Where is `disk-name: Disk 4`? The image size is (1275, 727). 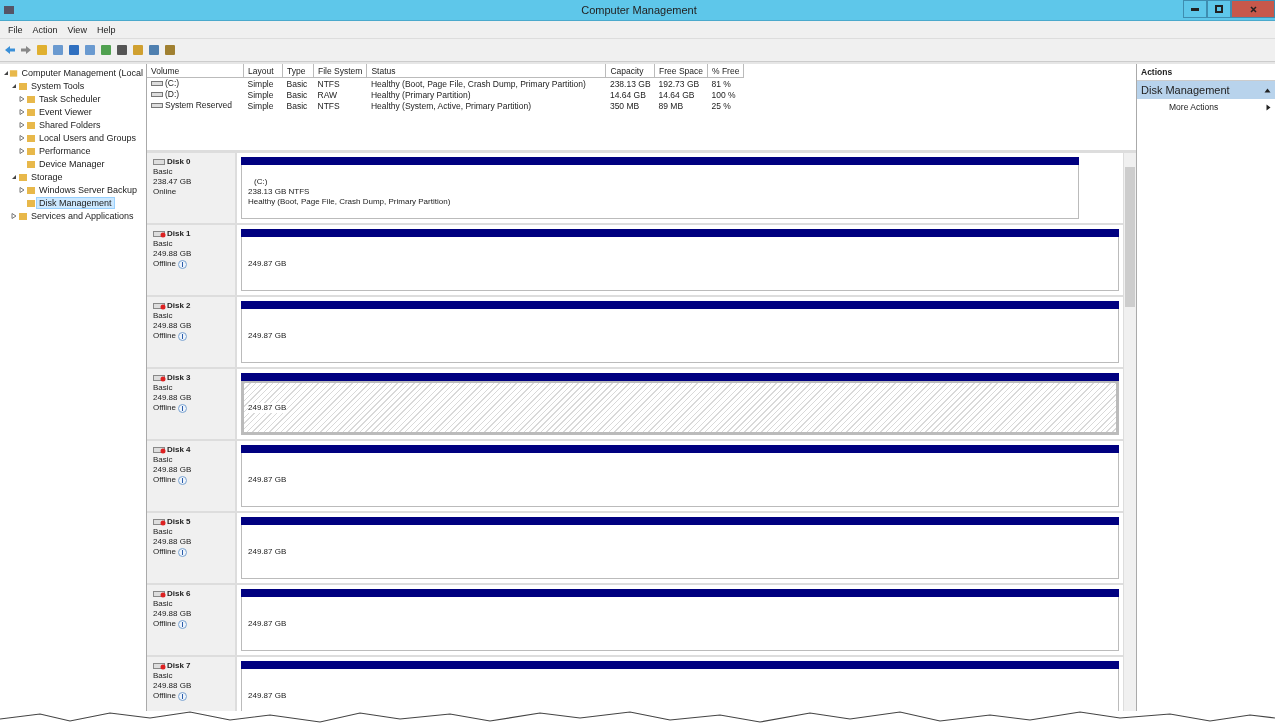 disk-name: Disk 4 is located at coordinates (179, 450).